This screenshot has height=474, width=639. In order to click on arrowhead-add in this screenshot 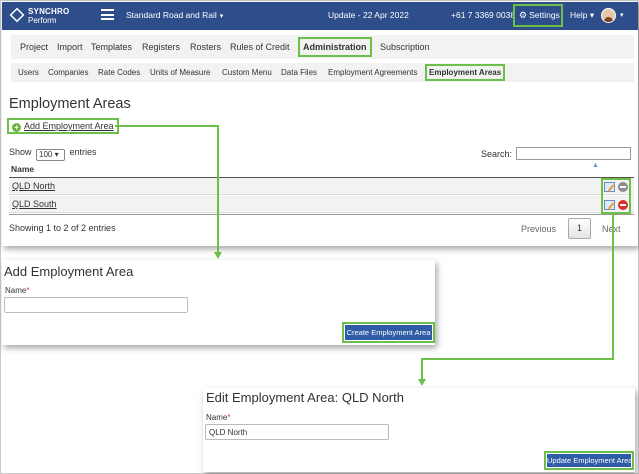, I will do `click(218, 255)`.